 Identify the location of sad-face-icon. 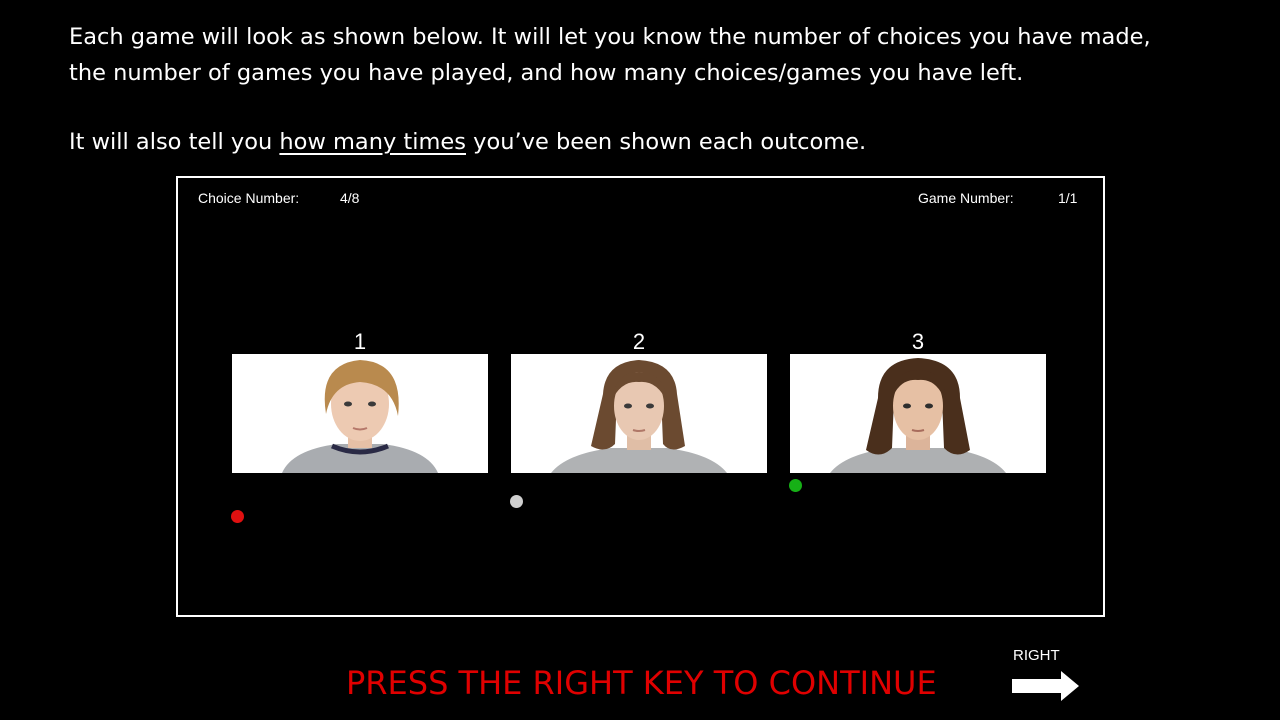
(237, 516).